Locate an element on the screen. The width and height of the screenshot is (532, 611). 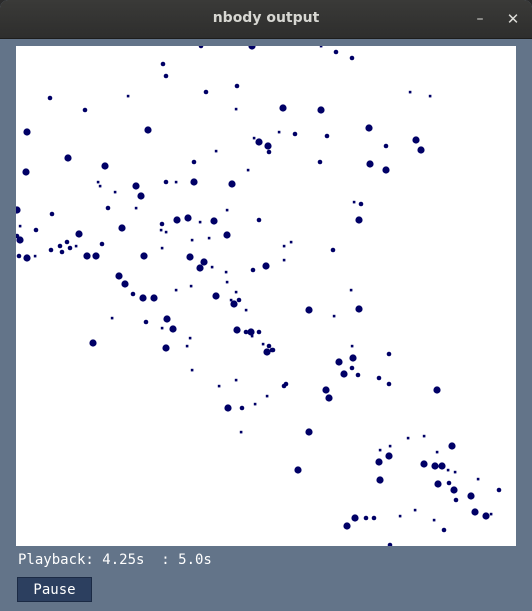
playback-status: Playback: 4.25s : 5.0s is located at coordinates (115, 560).